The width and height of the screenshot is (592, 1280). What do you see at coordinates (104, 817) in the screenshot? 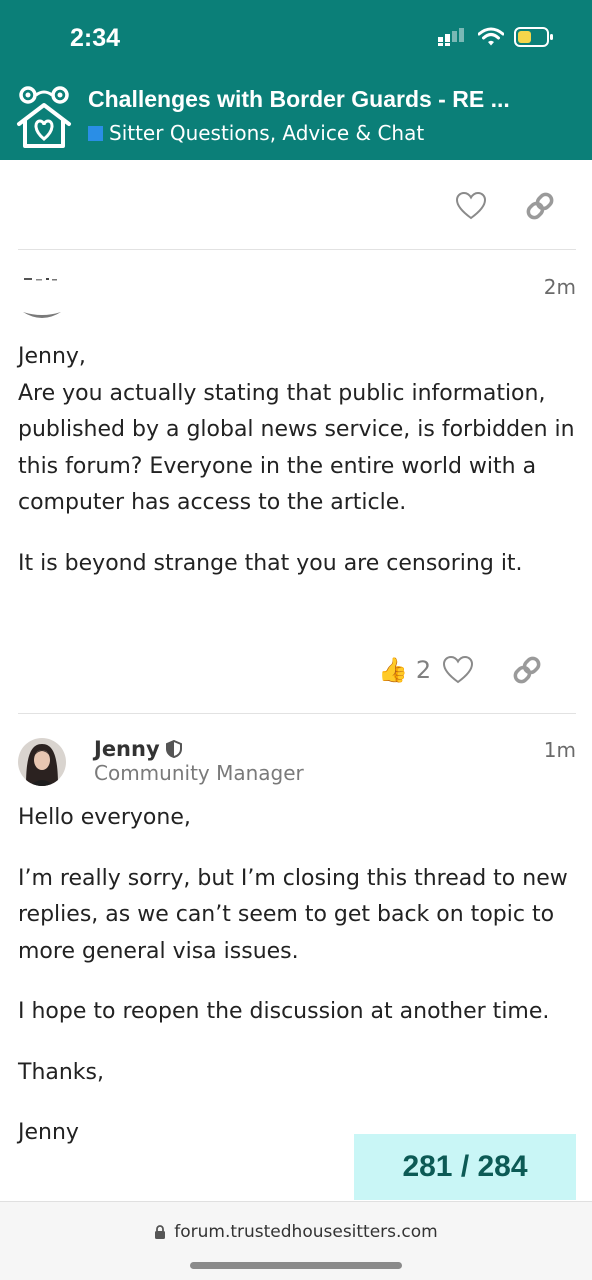
I see `post-paragraph: Hello everyone,` at bounding box center [104, 817].